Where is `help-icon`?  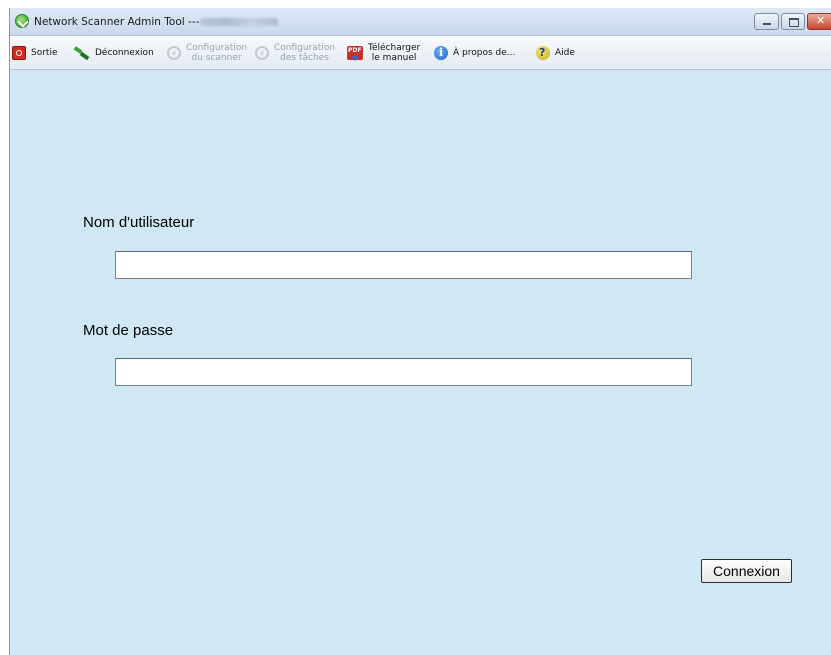
help-icon is located at coordinates (543, 52).